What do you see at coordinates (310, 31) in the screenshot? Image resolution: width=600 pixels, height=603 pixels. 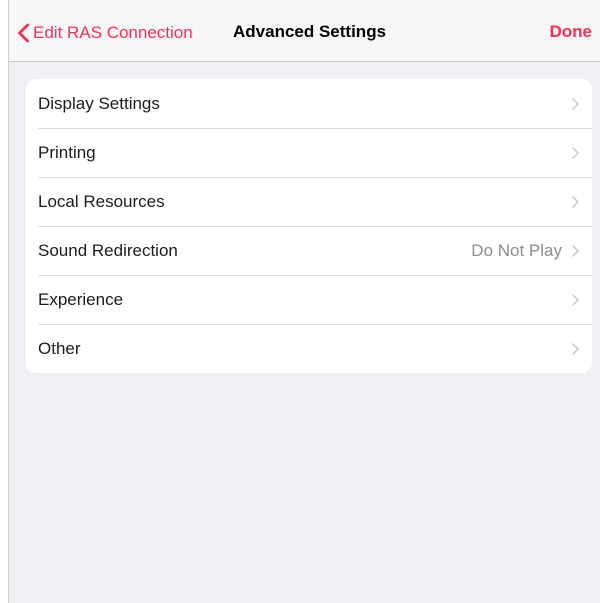 I see `page-title: Advanced Settings` at bounding box center [310, 31].